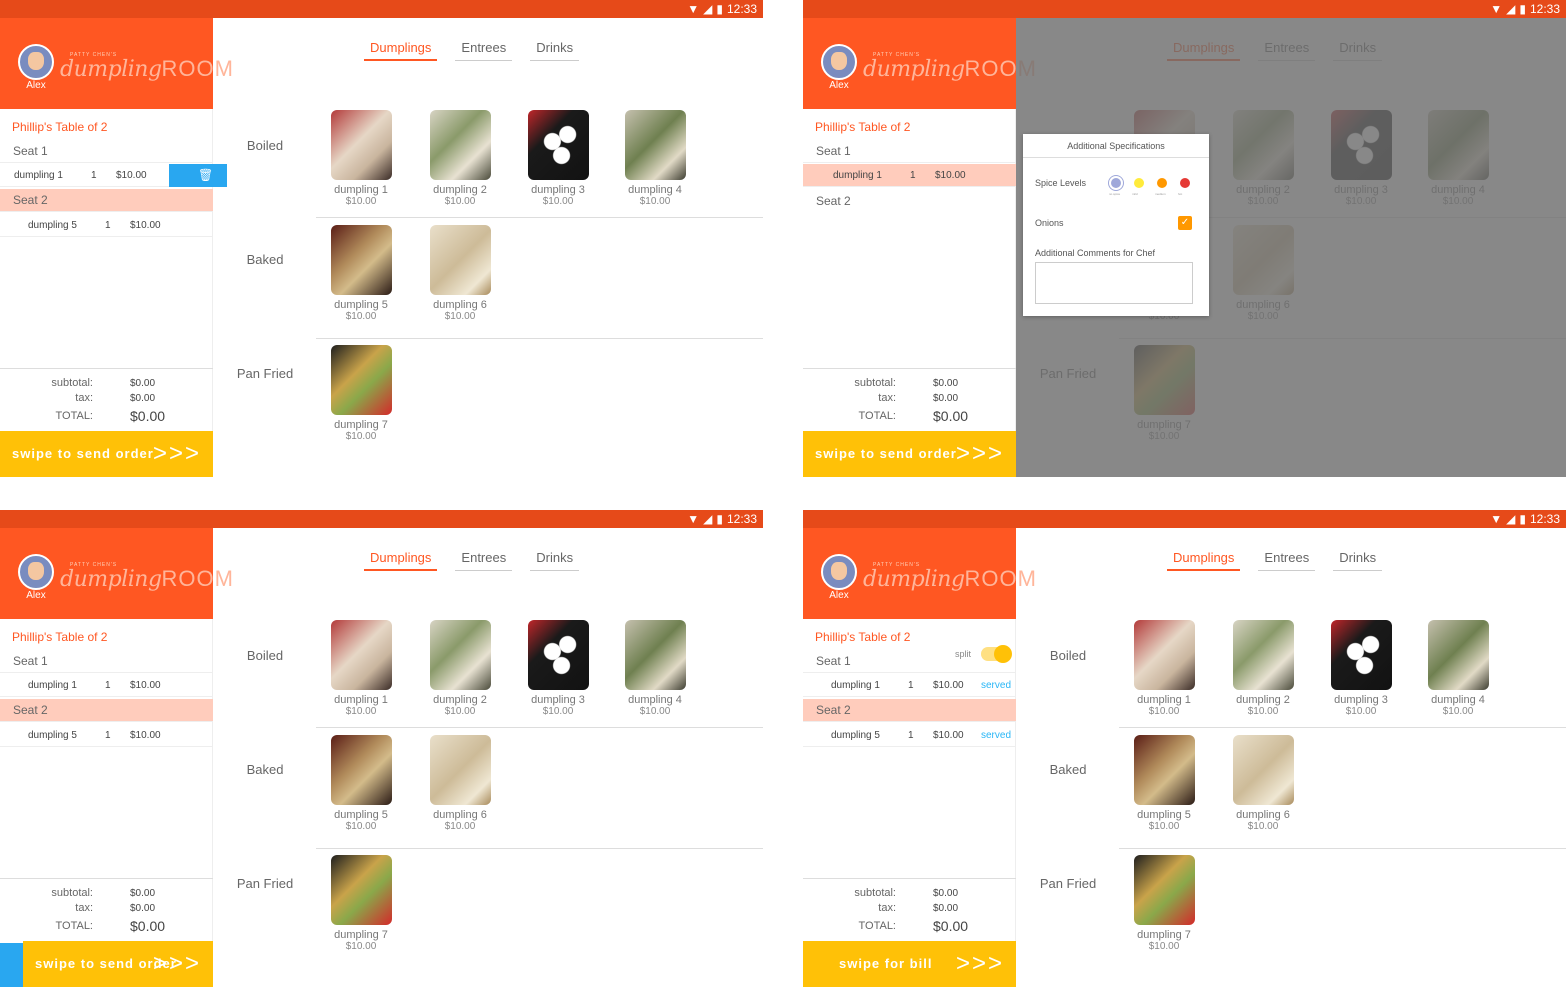  What do you see at coordinates (1139, 183) in the screenshot?
I see `spice-option-mild` at bounding box center [1139, 183].